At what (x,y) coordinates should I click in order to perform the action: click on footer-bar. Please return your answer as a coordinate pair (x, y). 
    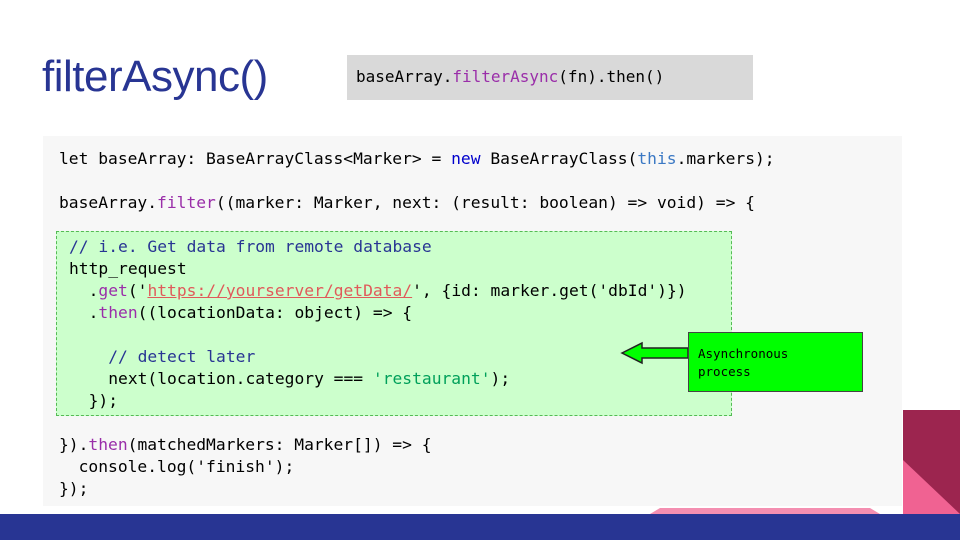
    Looking at the image, I should click on (480, 527).